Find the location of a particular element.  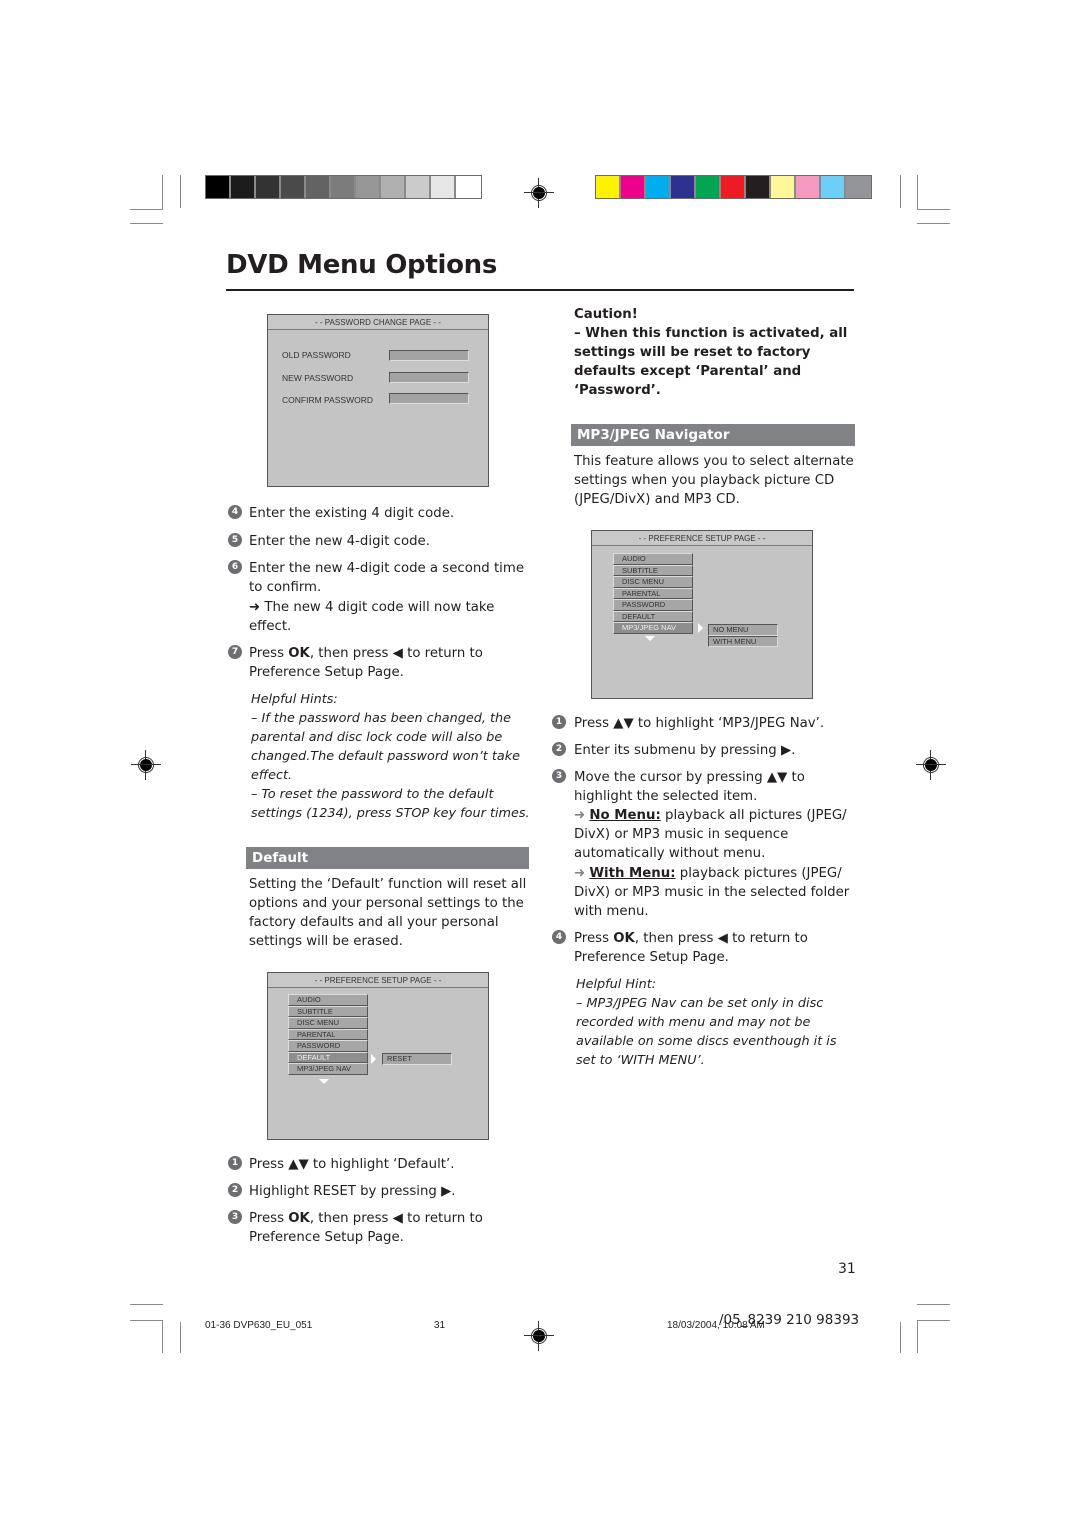

submenu-item-with-menu: WITH MENU is located at coordinates (743, 641).